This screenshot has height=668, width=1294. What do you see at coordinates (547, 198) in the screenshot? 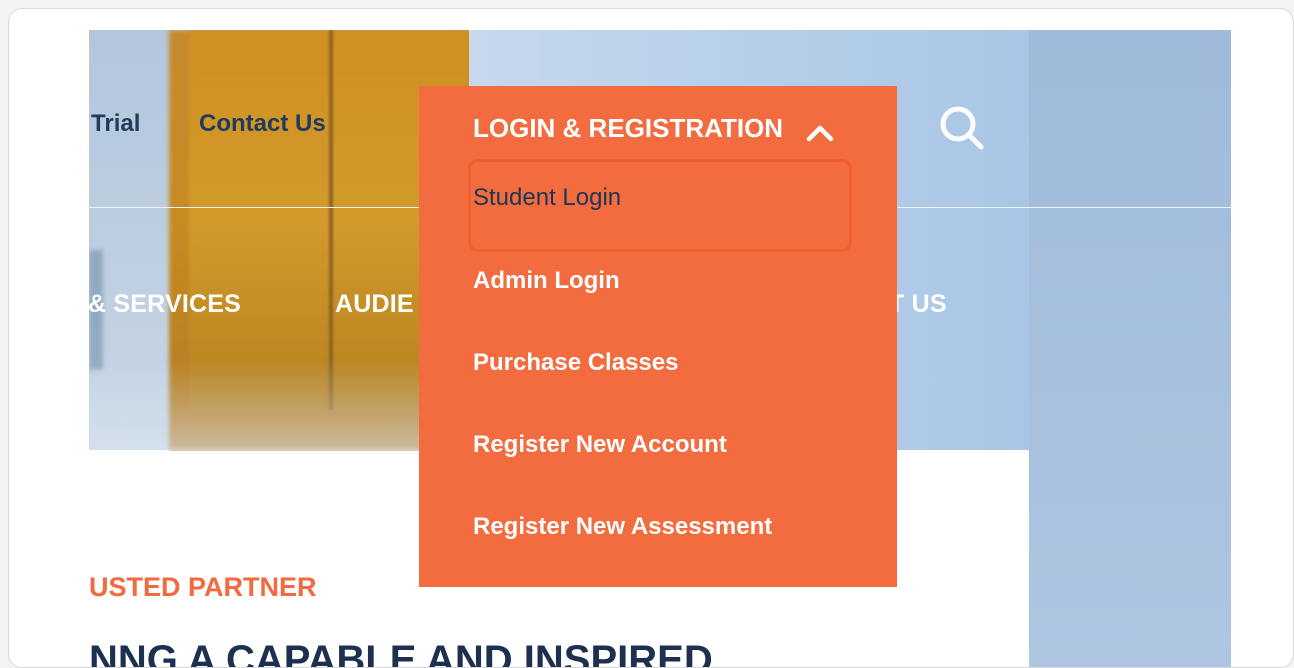
I see `menu-item-student-login: Student Login` at bounding box center [547, 198].